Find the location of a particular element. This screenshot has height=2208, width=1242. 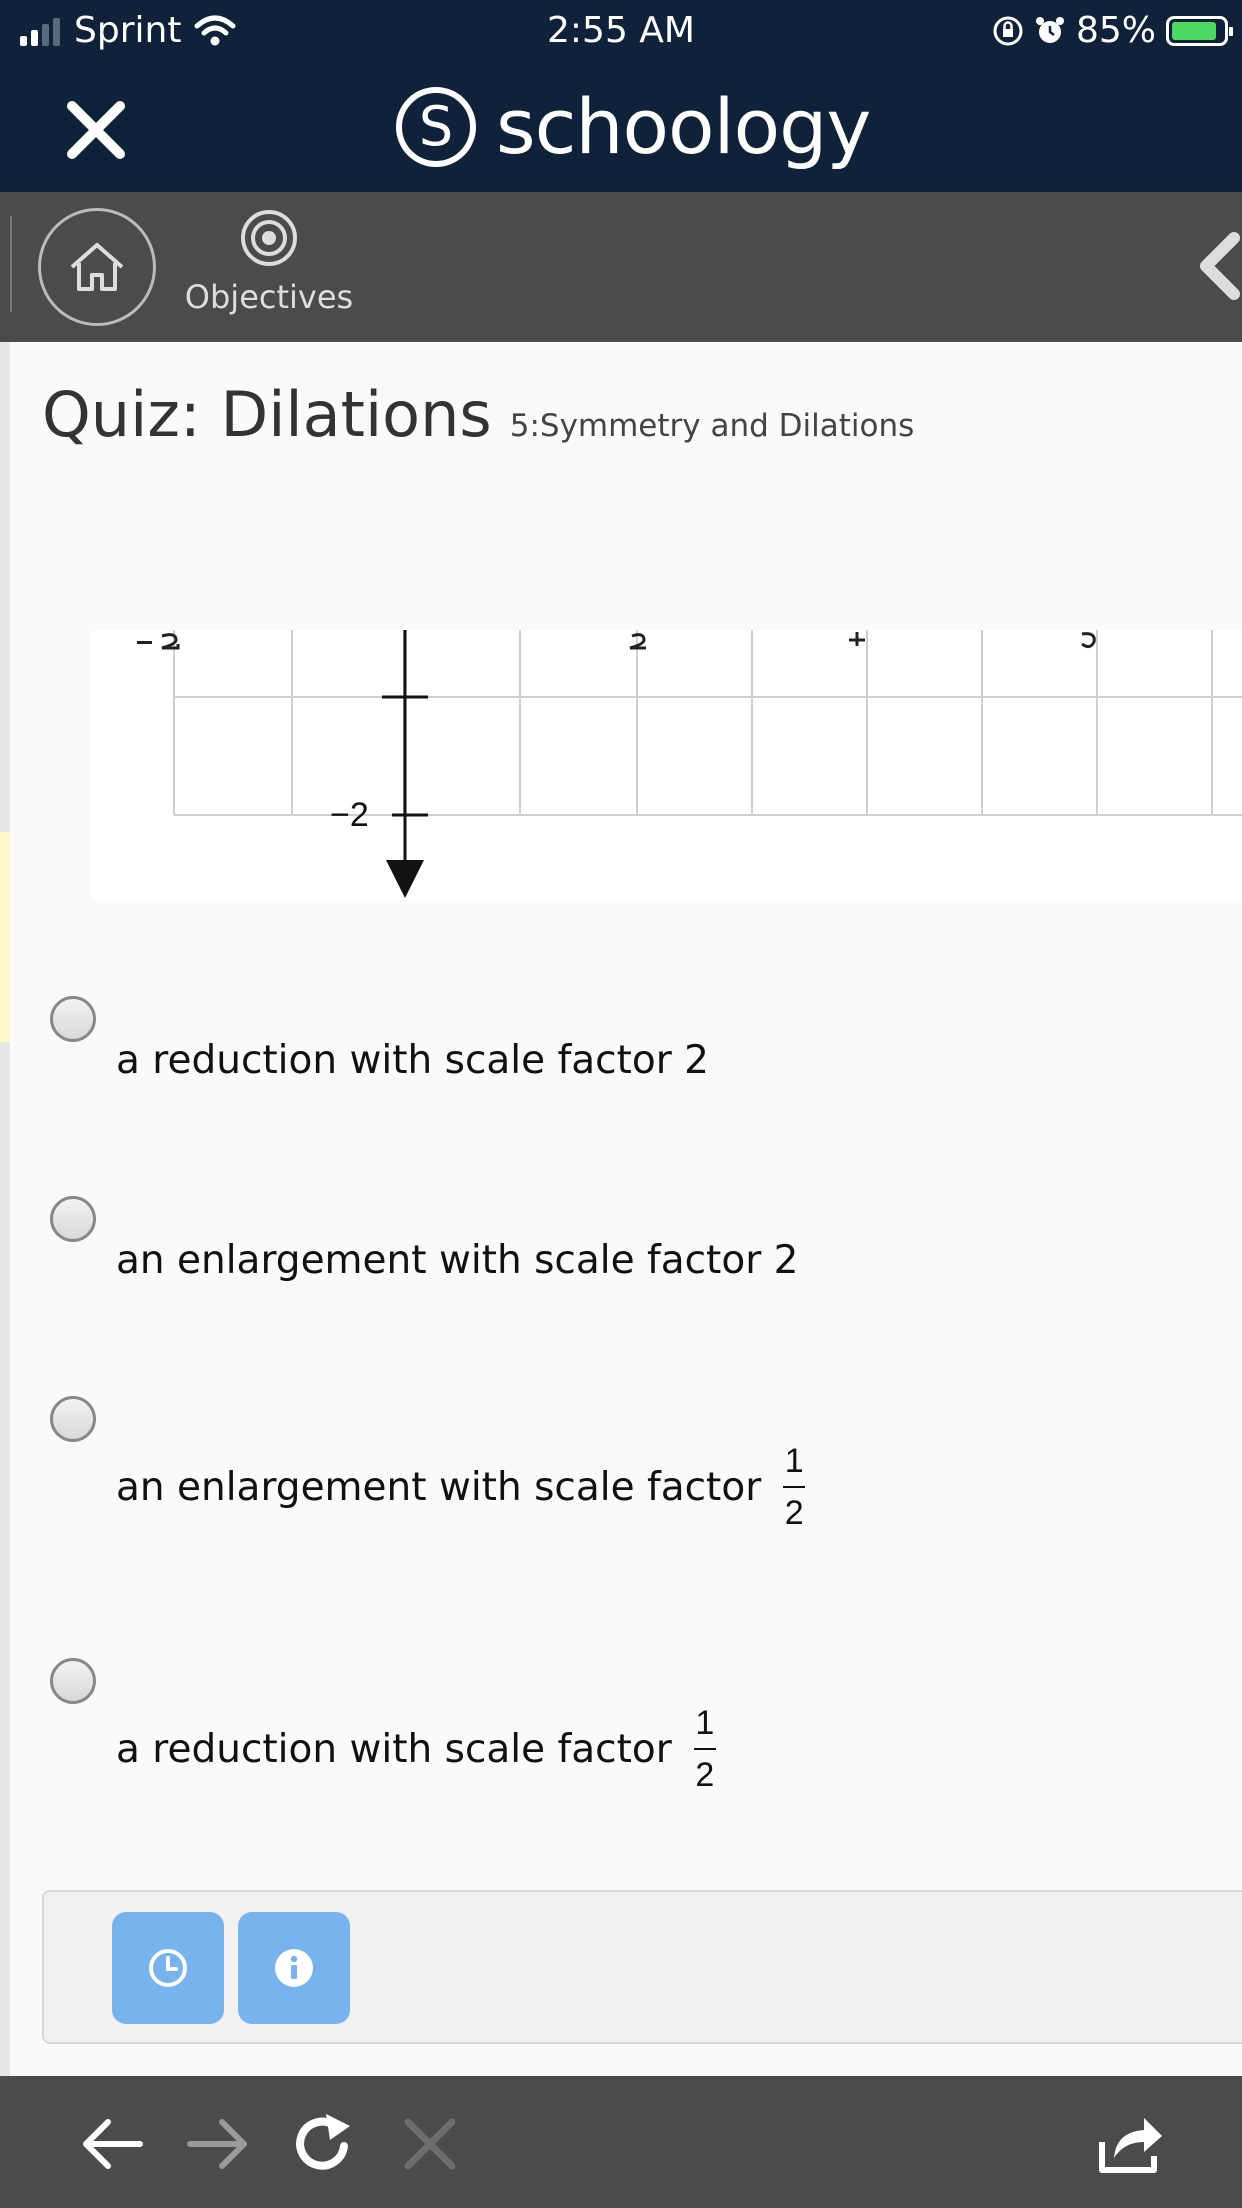

orientation-lock-icon is located at coordinates (1008, 30).